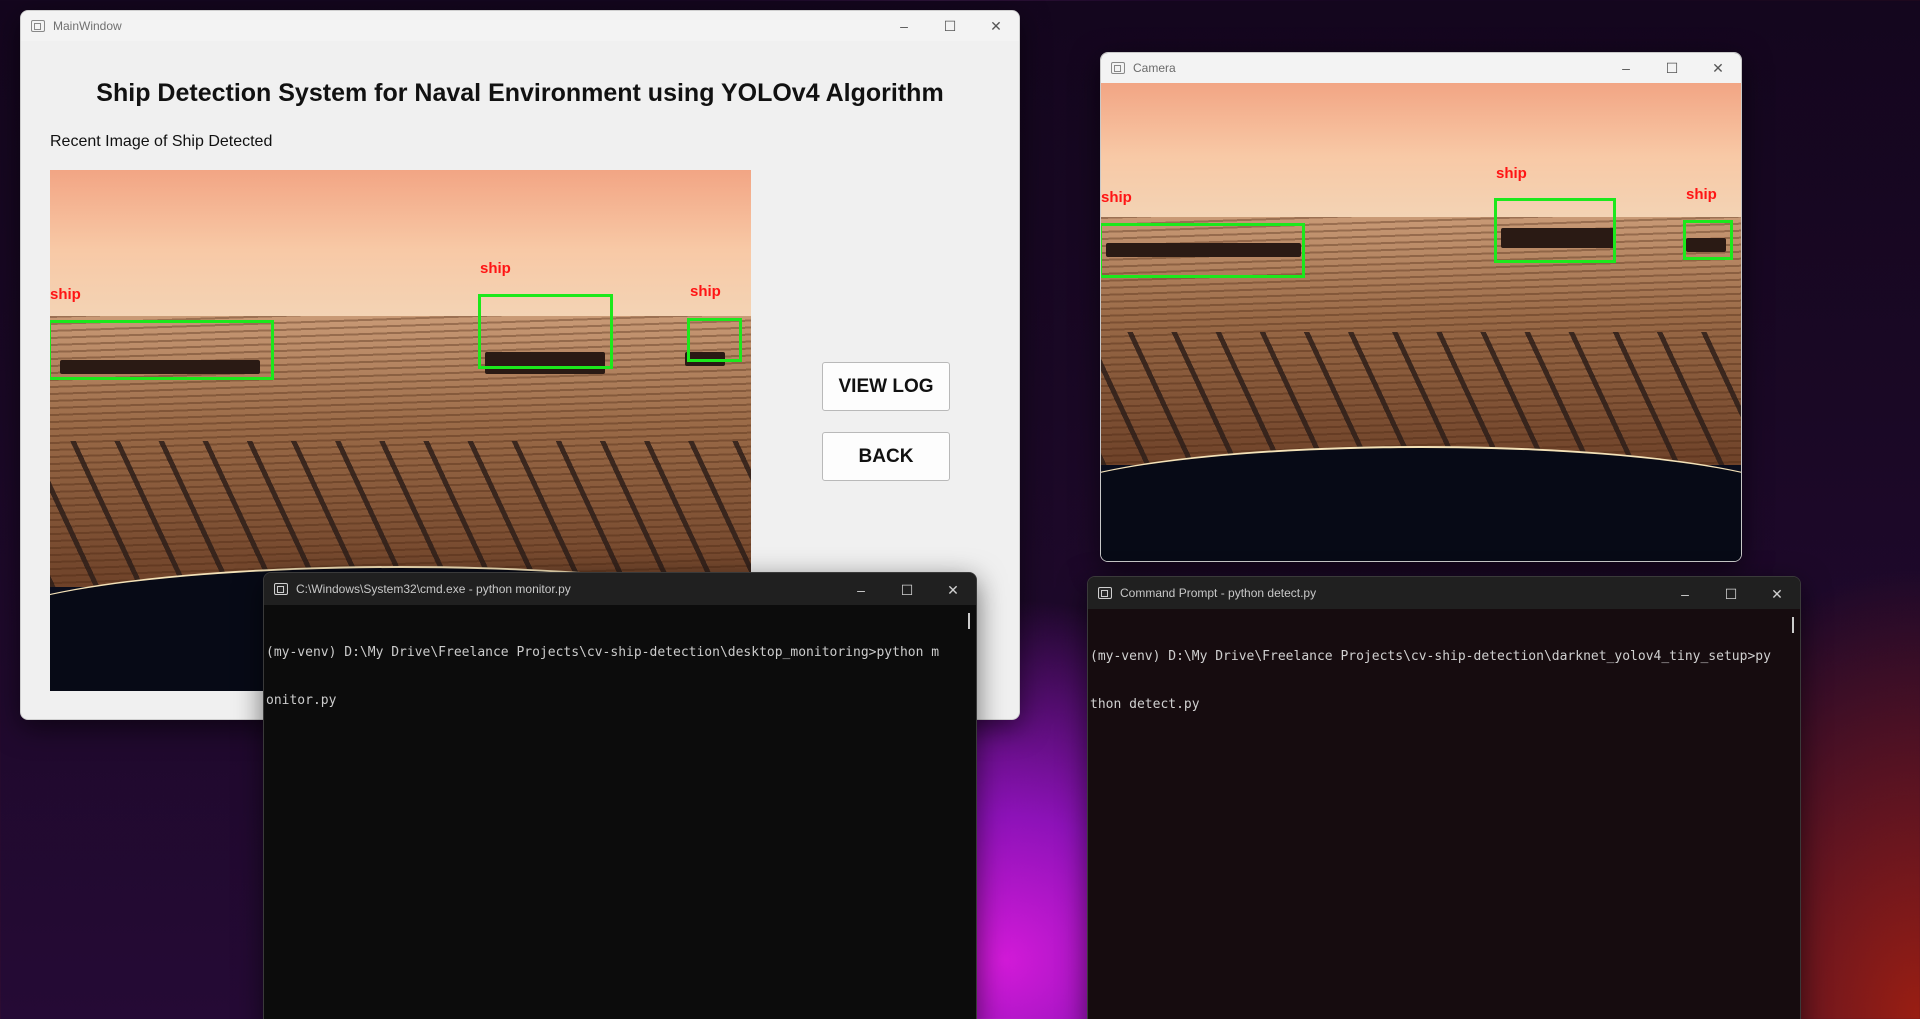  What do you see at coordinates (1444, 593) in the screenshot?
I see `terminal-detect-titlebar: Command Prompt - python detect.py – ☐ ✕` at bounding box center [1444, 593].